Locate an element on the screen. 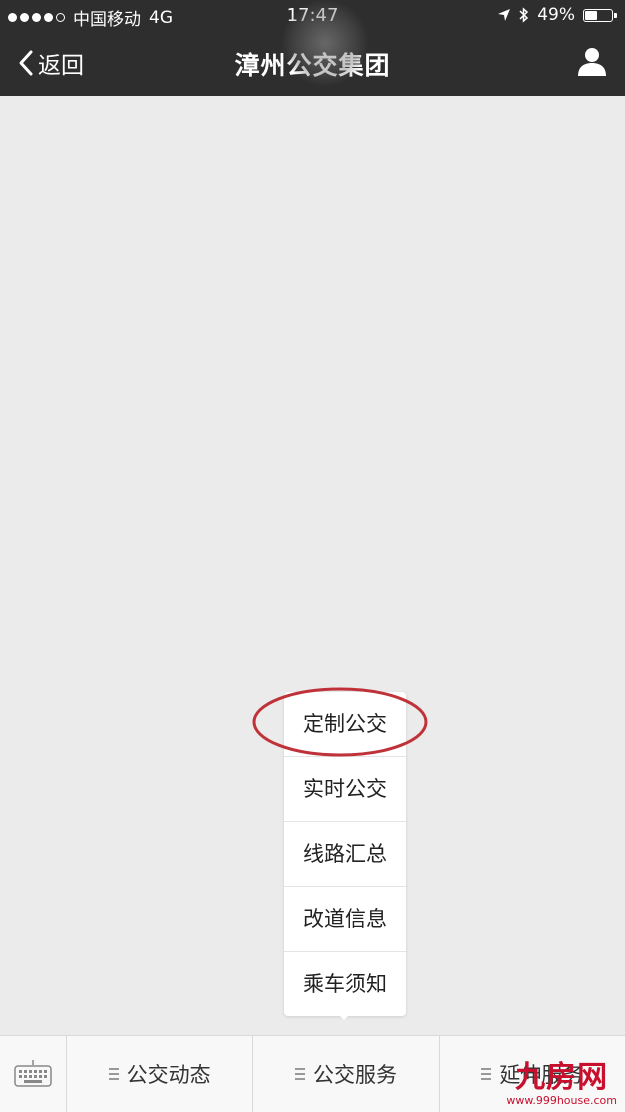 The height and width of the screenshot is (1112, 625). profile-button is located at coordinates (592, 61).